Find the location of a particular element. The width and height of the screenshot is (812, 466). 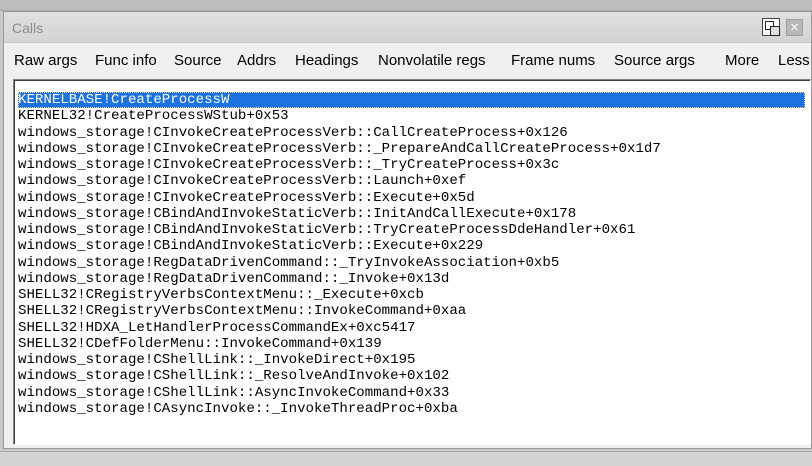

top-panel-edge is located at coordinates (406, 5).